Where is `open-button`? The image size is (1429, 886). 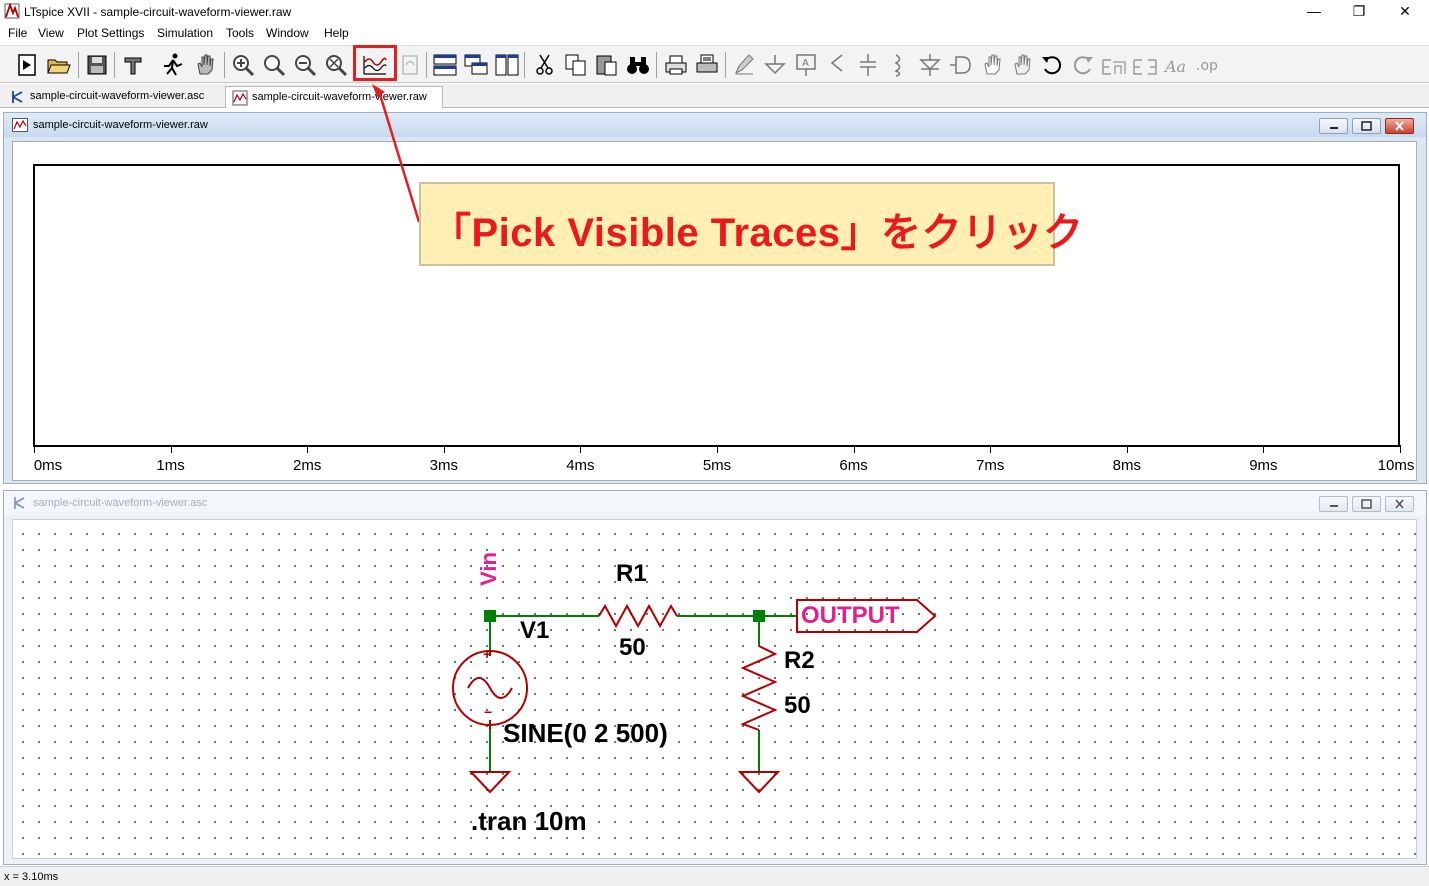 open-button is located at coordinates (59, 65).